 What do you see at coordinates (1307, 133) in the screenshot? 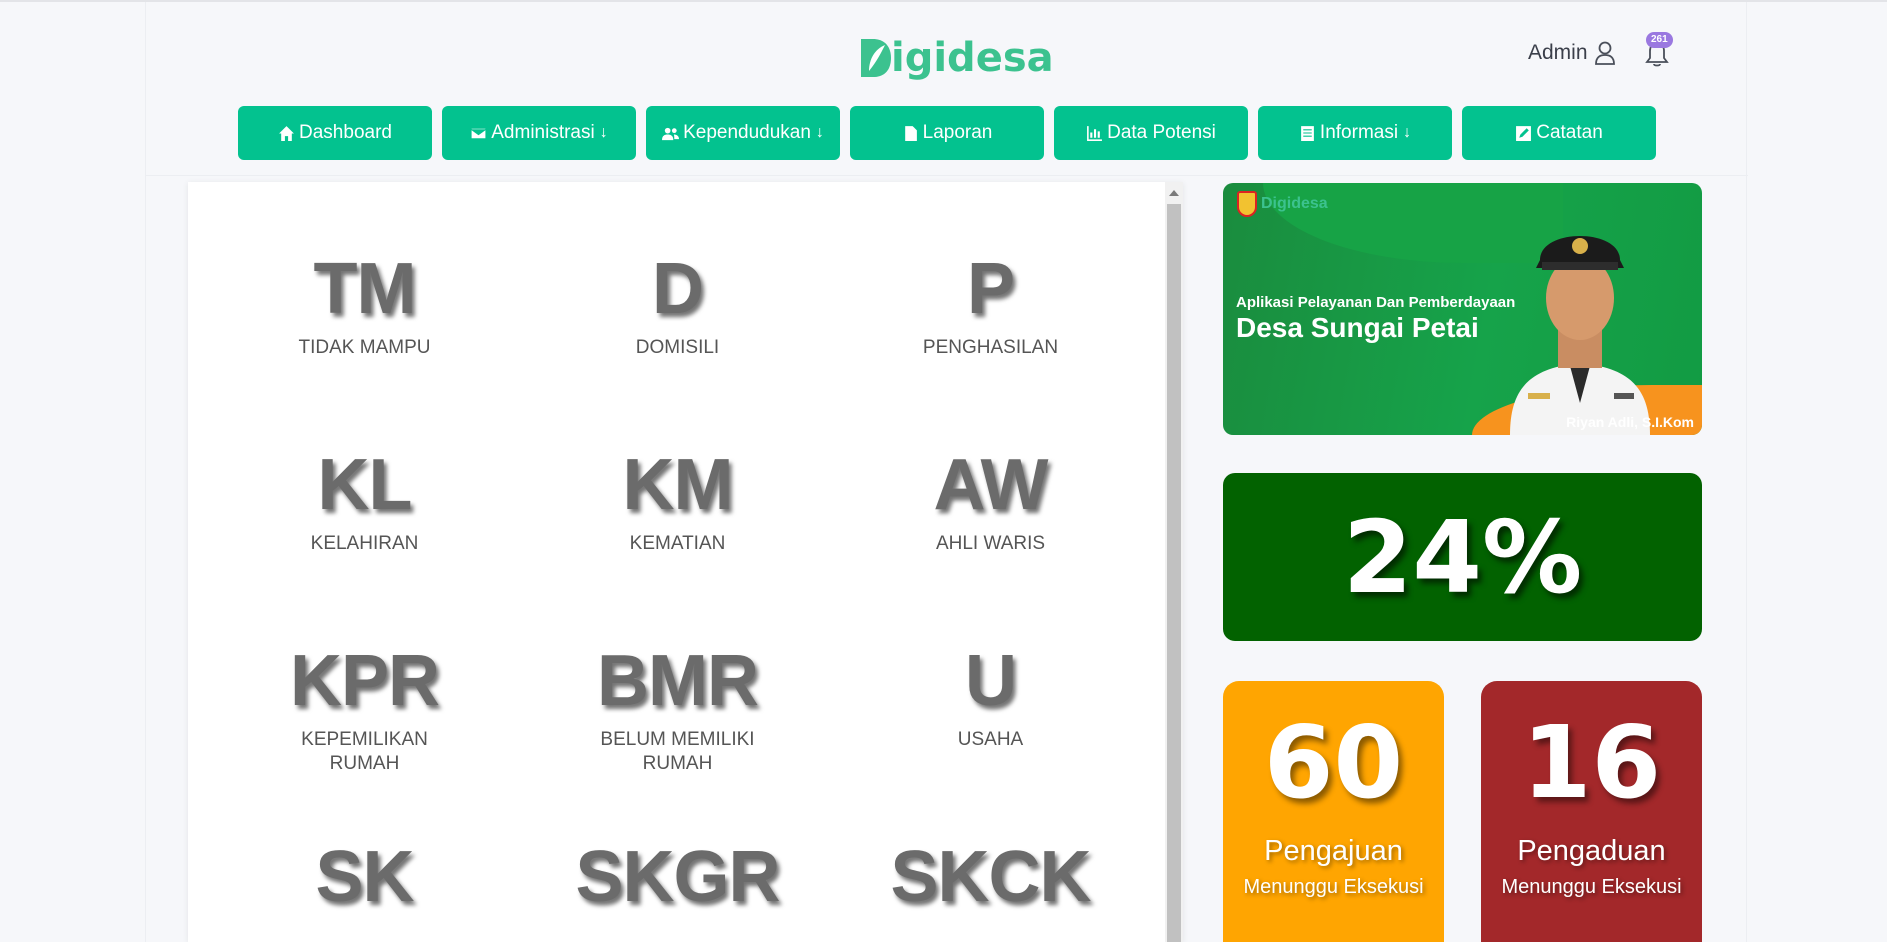
I see `list-icon` at bounding box center [1307, 133].